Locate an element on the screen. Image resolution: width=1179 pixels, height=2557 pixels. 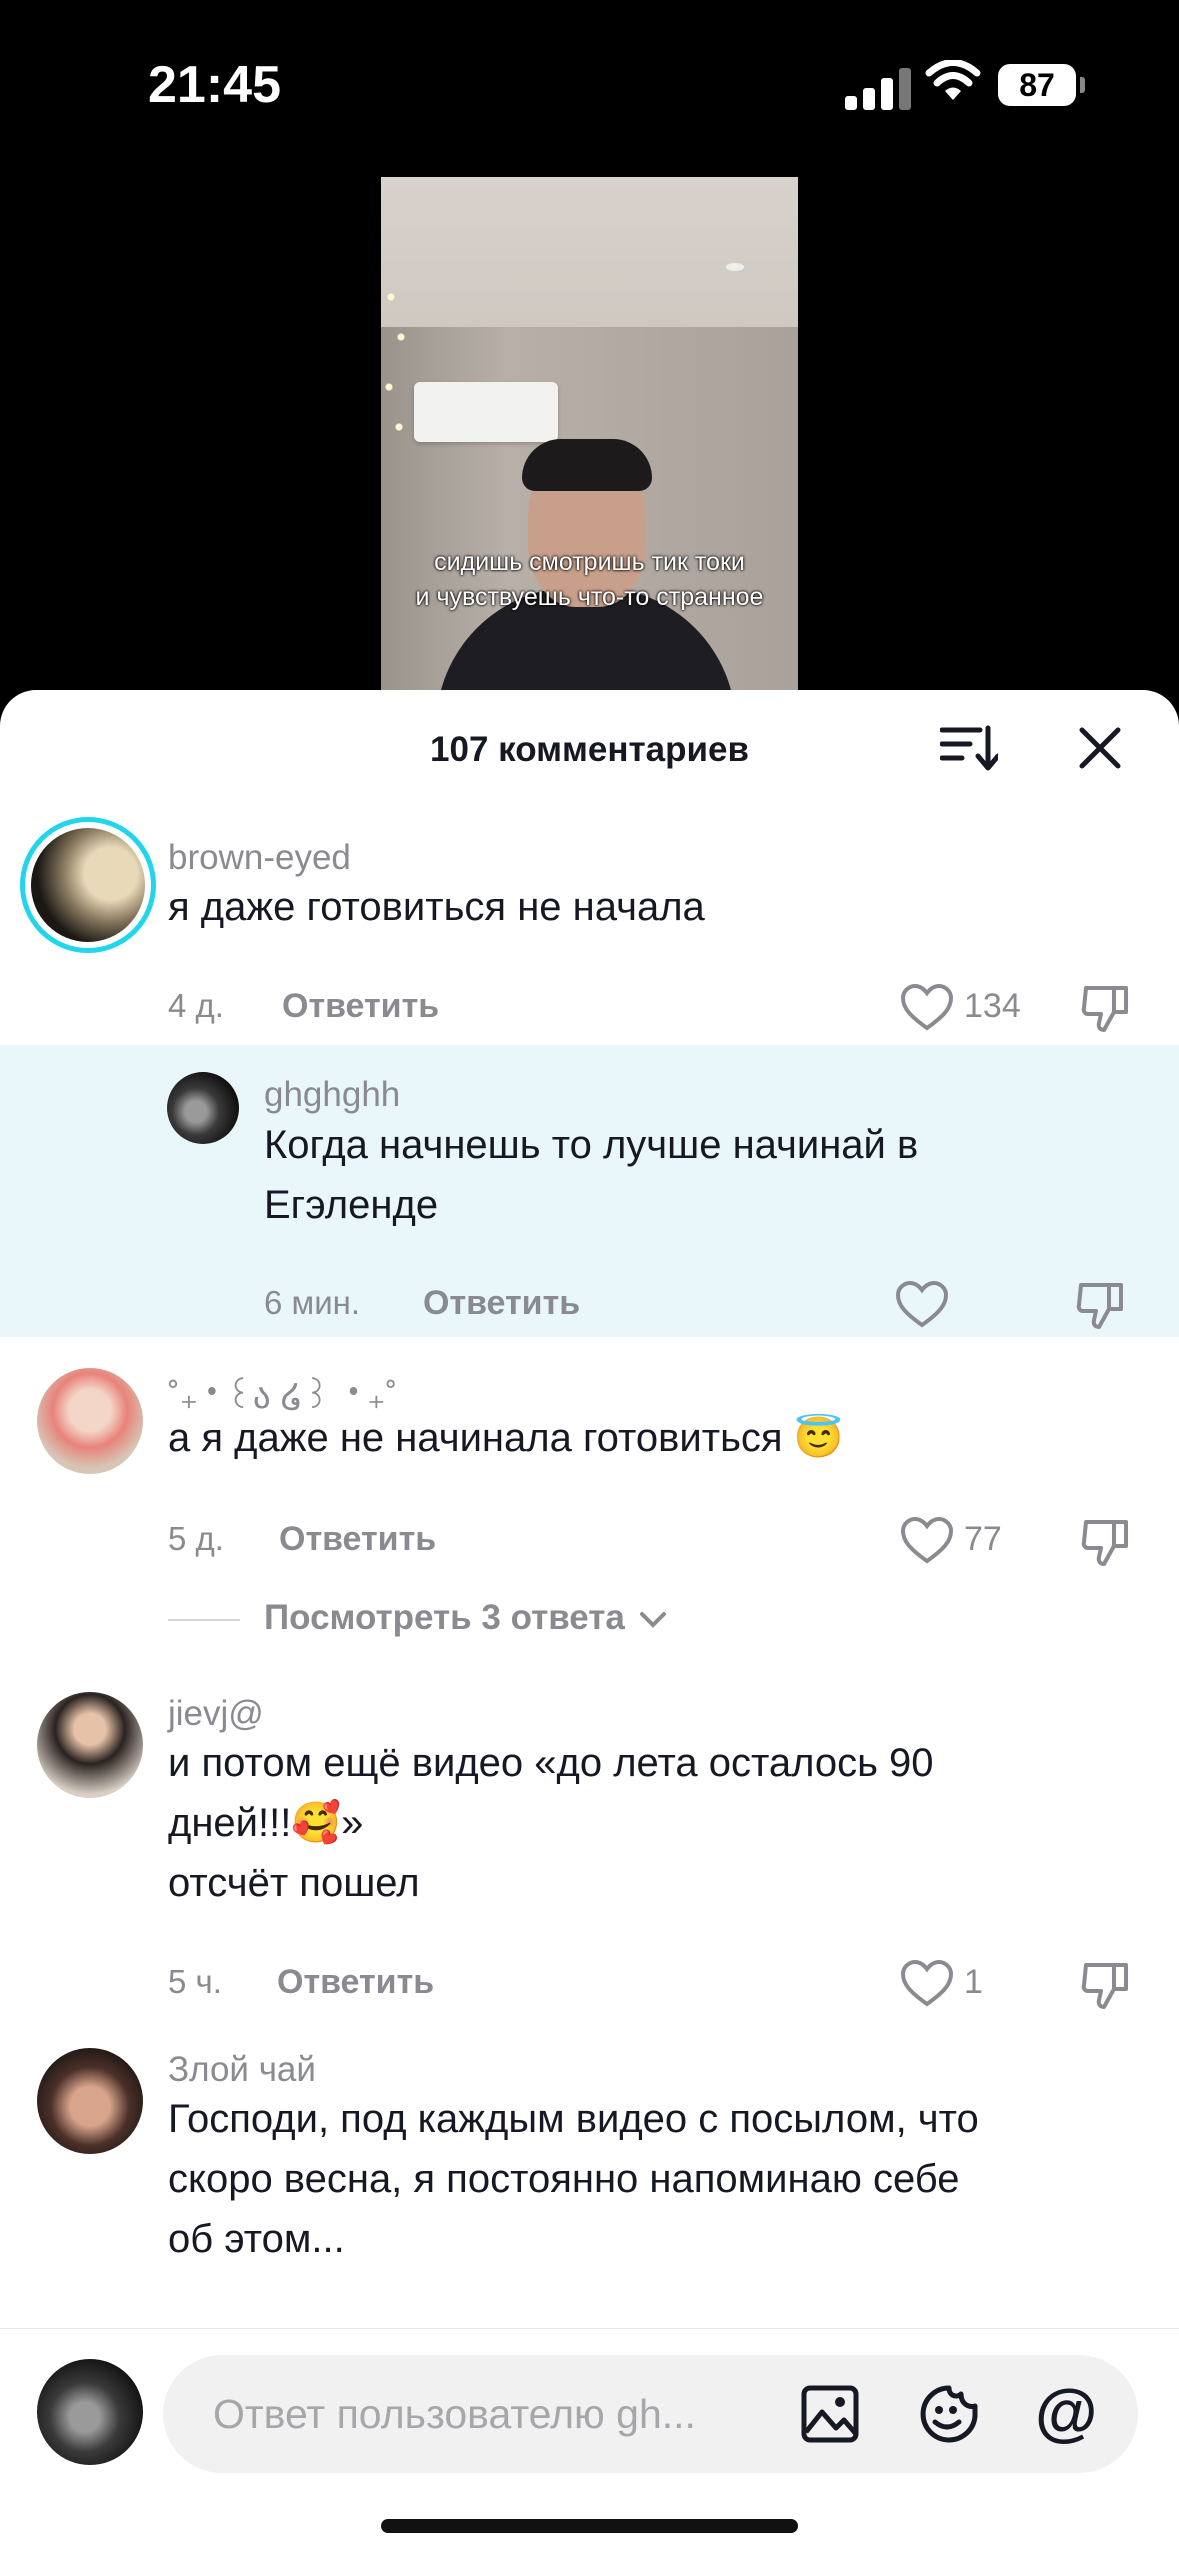
comment-text-line: Когда начнешь то лучше начинай в is located at coordinates (591, 1145).